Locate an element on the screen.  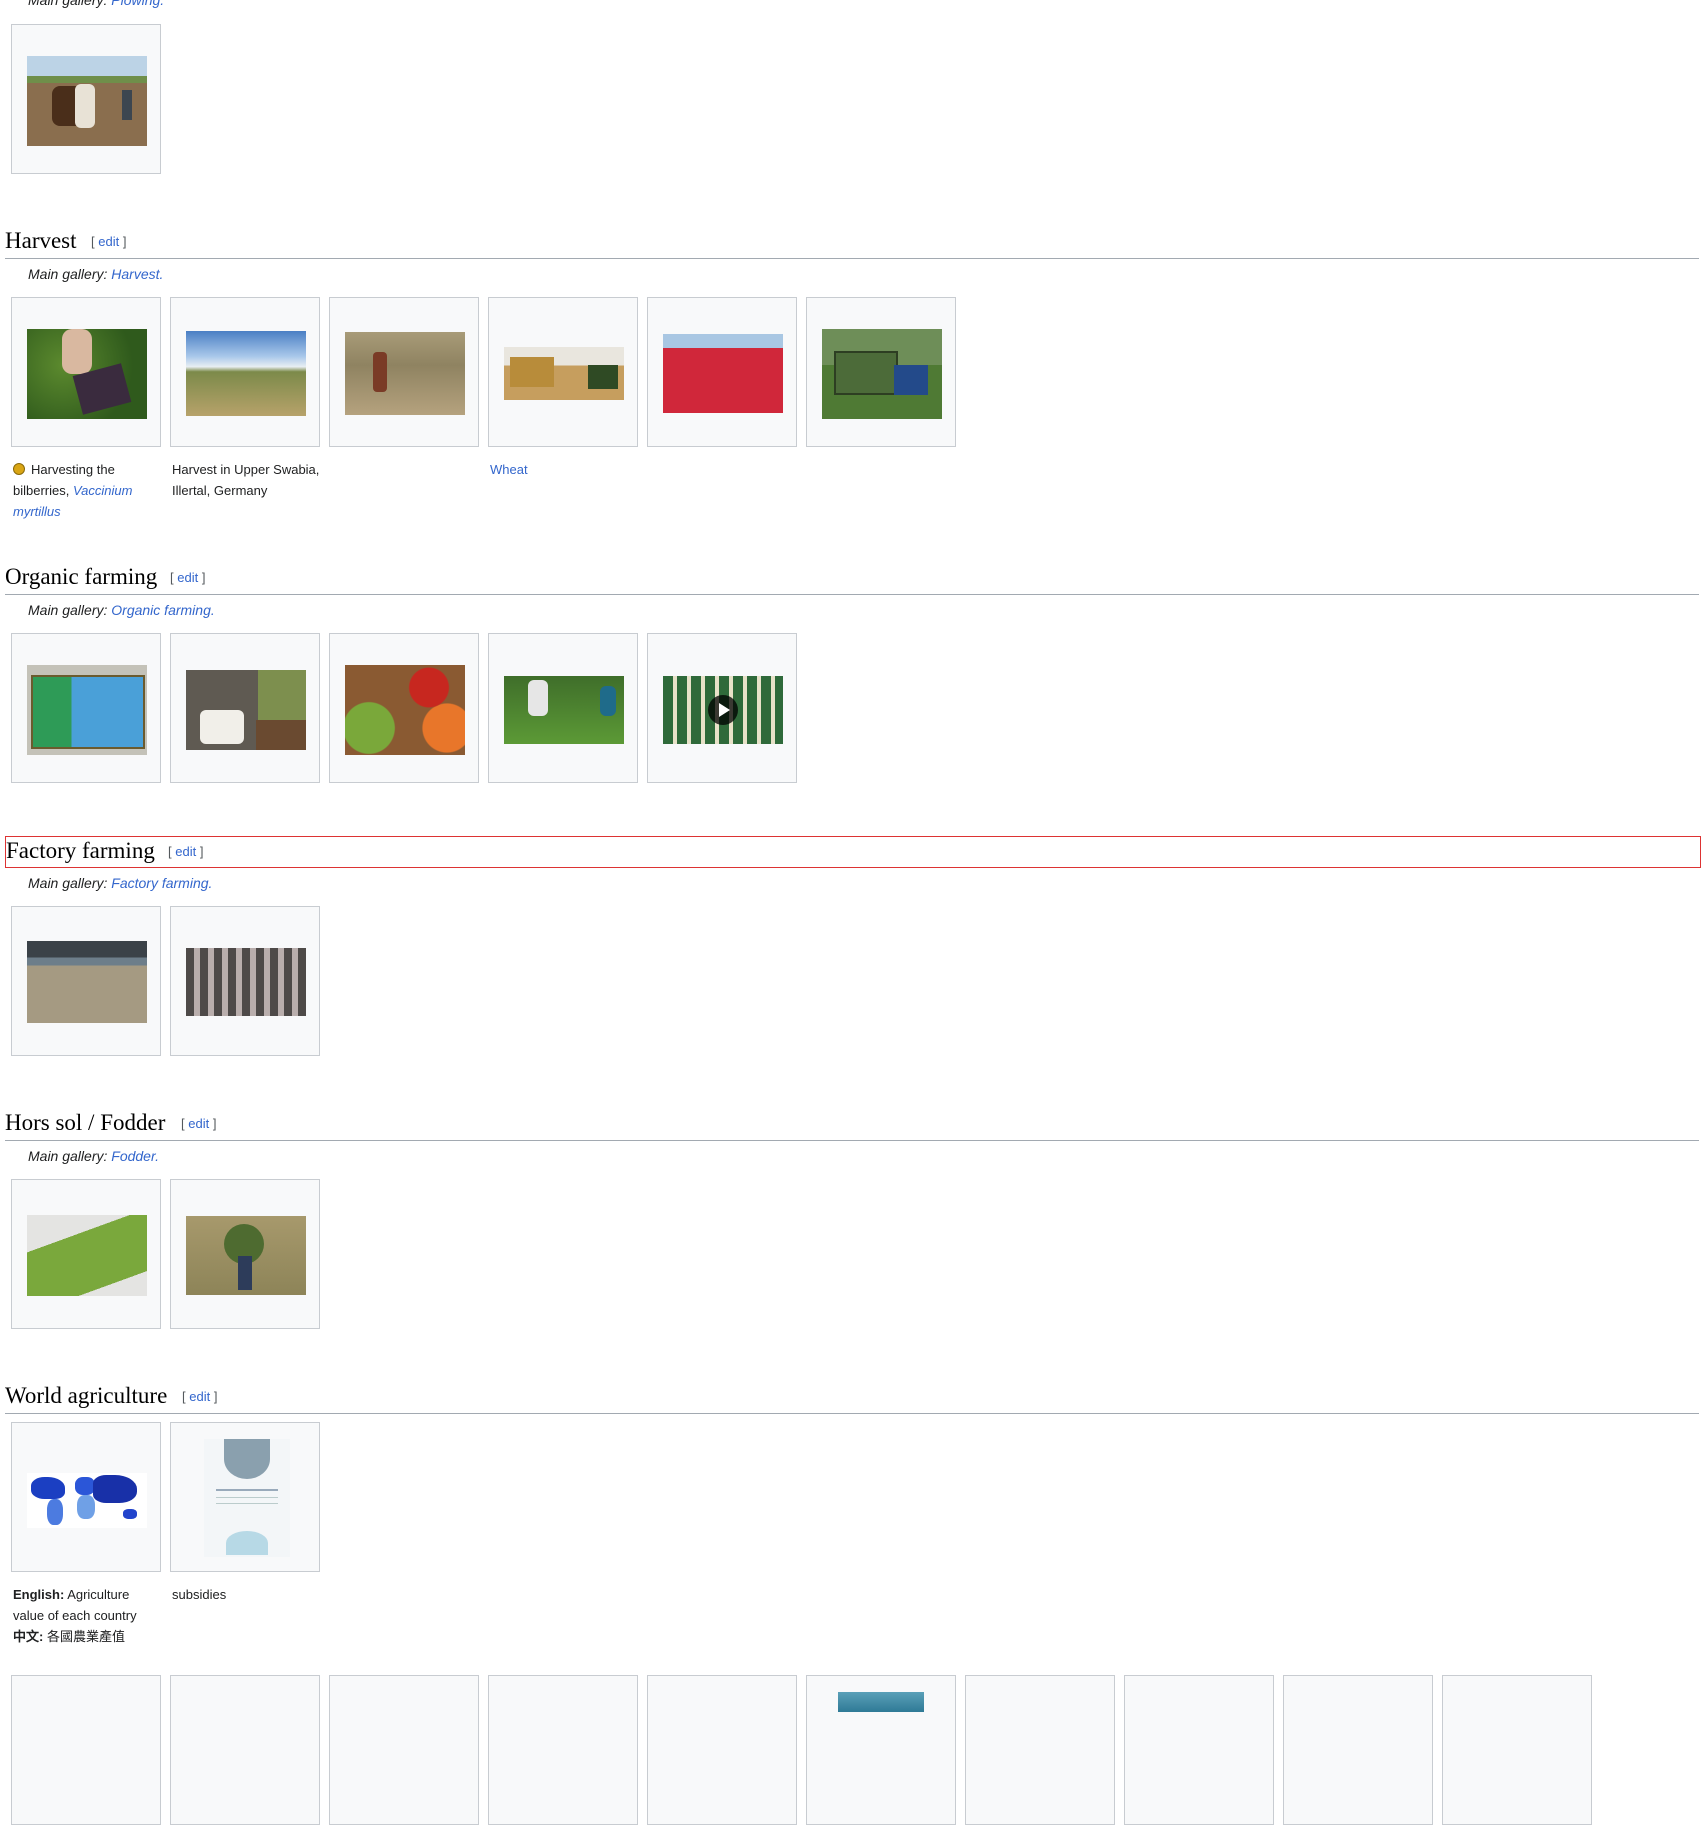
plowing-gallery-link: Plowing. is located at coordinates (137, 4).